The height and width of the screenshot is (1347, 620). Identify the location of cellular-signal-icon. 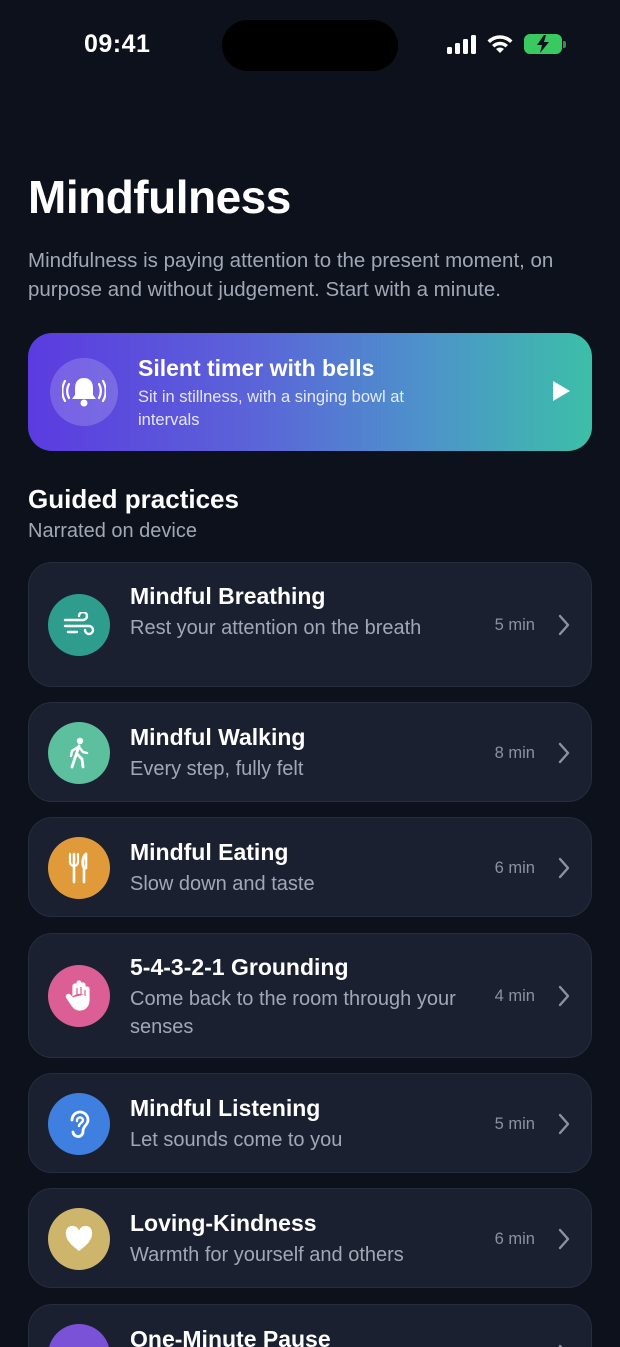
(461, 44).